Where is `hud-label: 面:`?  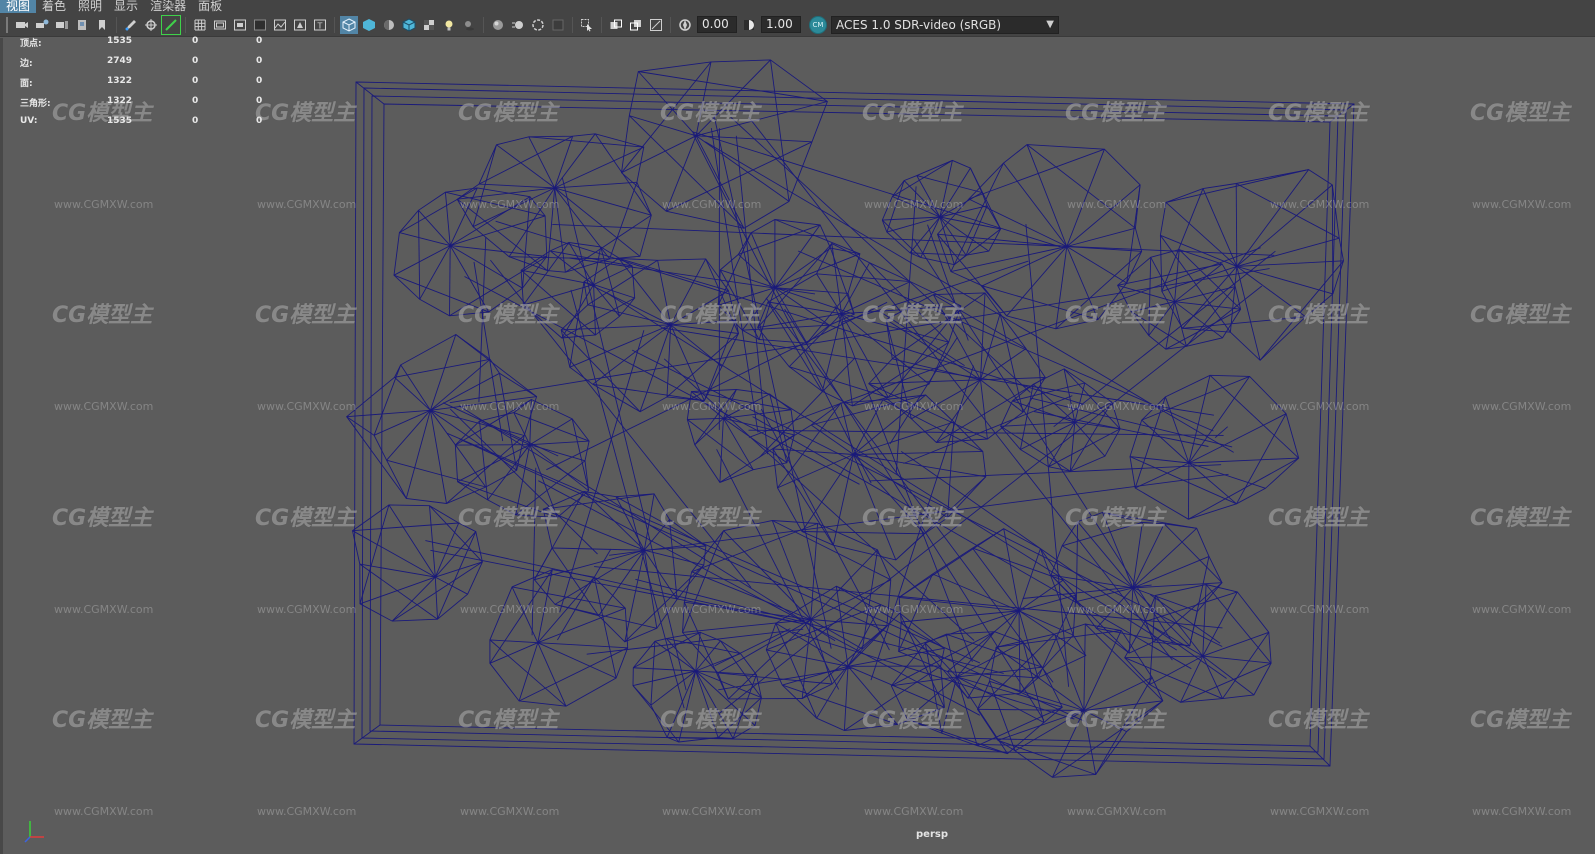
hud-label: 面: is located at coordinates (26, 84).